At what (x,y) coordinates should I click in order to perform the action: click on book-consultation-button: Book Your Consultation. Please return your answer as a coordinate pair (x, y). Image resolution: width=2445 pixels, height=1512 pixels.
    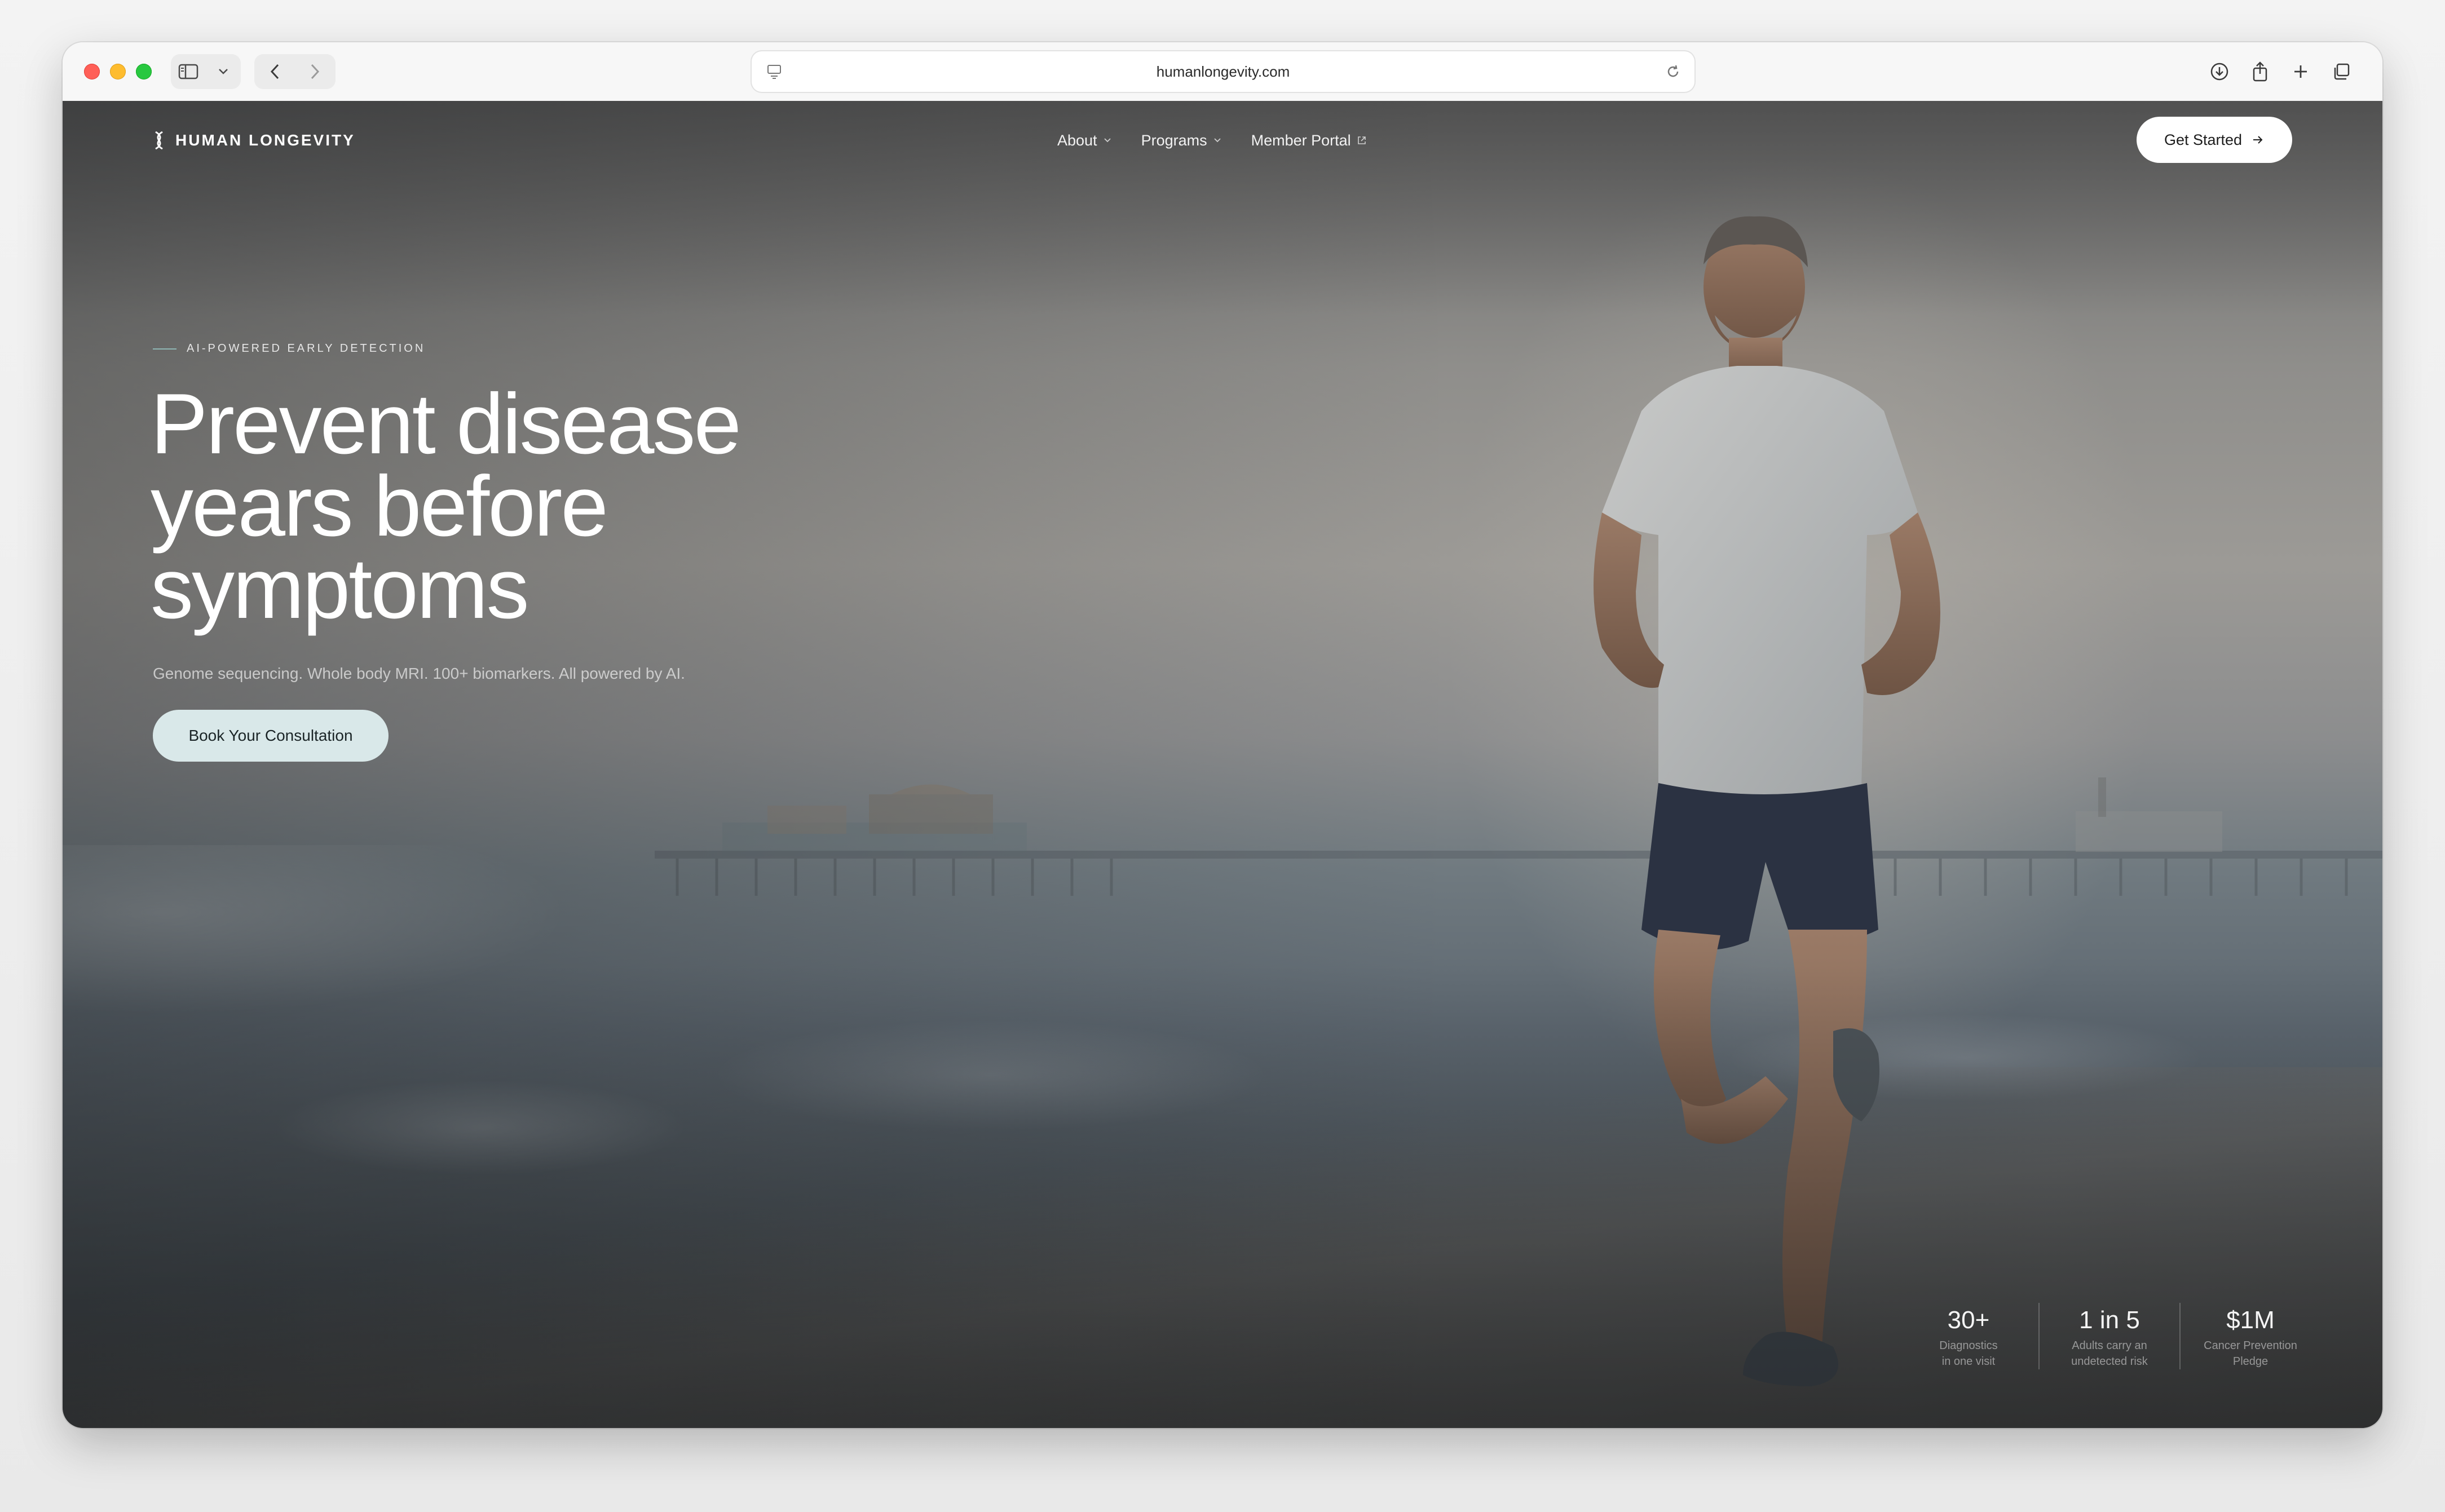
    Looking at the image, I should click on (271, 736).